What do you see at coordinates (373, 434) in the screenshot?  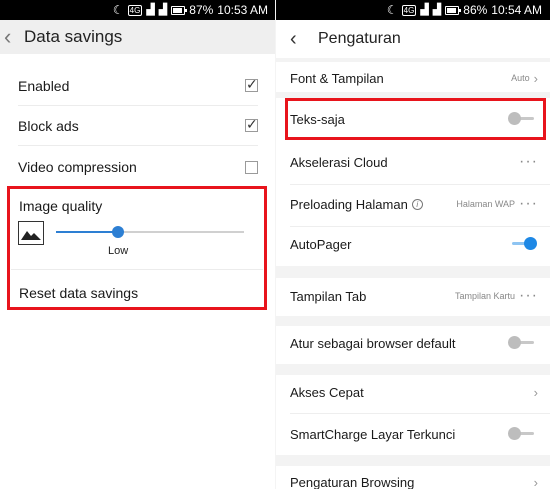 I see `smartcharge-label: SmartCharge Layar Terkunci` at bounding box center [373, 434].